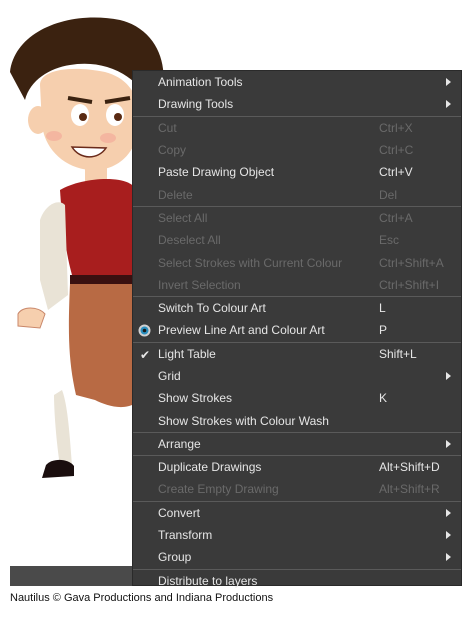  What do you see at coordinates (218, 489) in the screenshot?
I see `menu-item-label: Create Empty Drawing` at bounding box center [218, 489].